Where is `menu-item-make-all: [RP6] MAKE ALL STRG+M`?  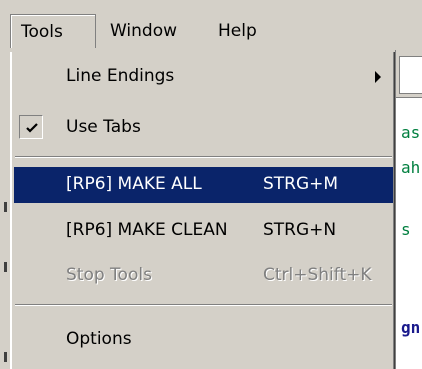 menu-item-make-all: [RP6] MAKE ALL STRG+M is located at coordinates (203, 185).